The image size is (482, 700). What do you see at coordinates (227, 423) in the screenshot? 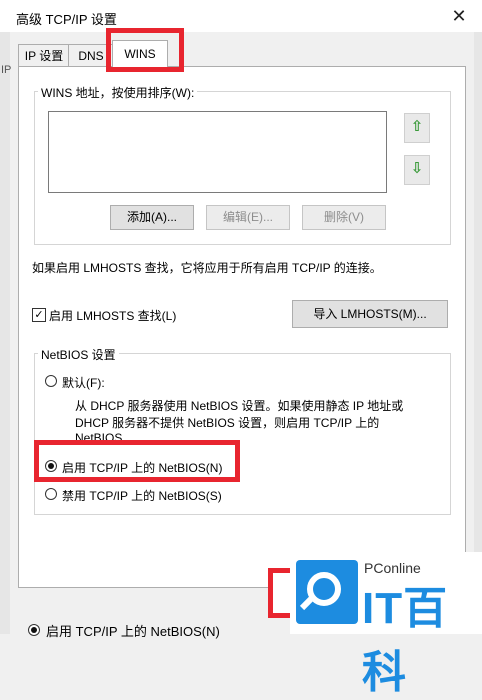
I see `netbios-default-desc-line2: DHCP 服务器不提供 NetBIOS 设置，则启用 TCP/IP 上的` at bounding box center [227, 423].